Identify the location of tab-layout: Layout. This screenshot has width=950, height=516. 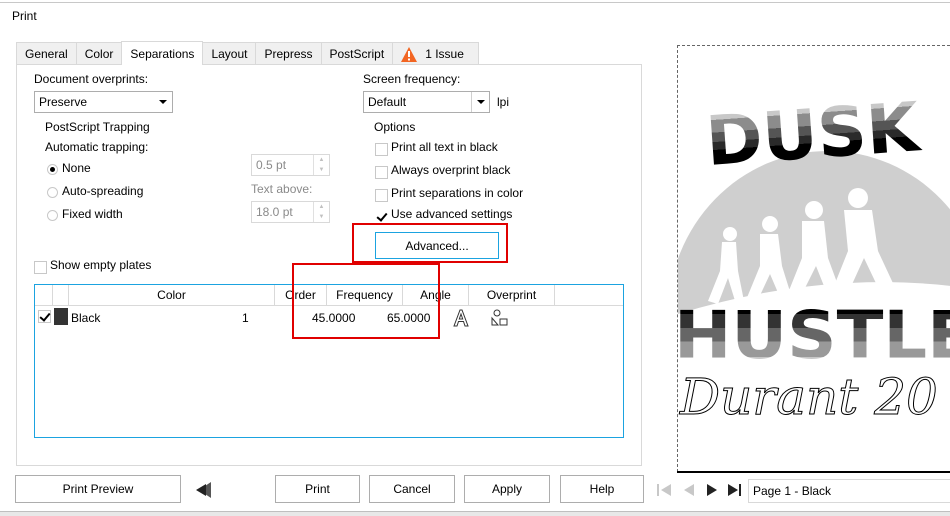
(229, 53).